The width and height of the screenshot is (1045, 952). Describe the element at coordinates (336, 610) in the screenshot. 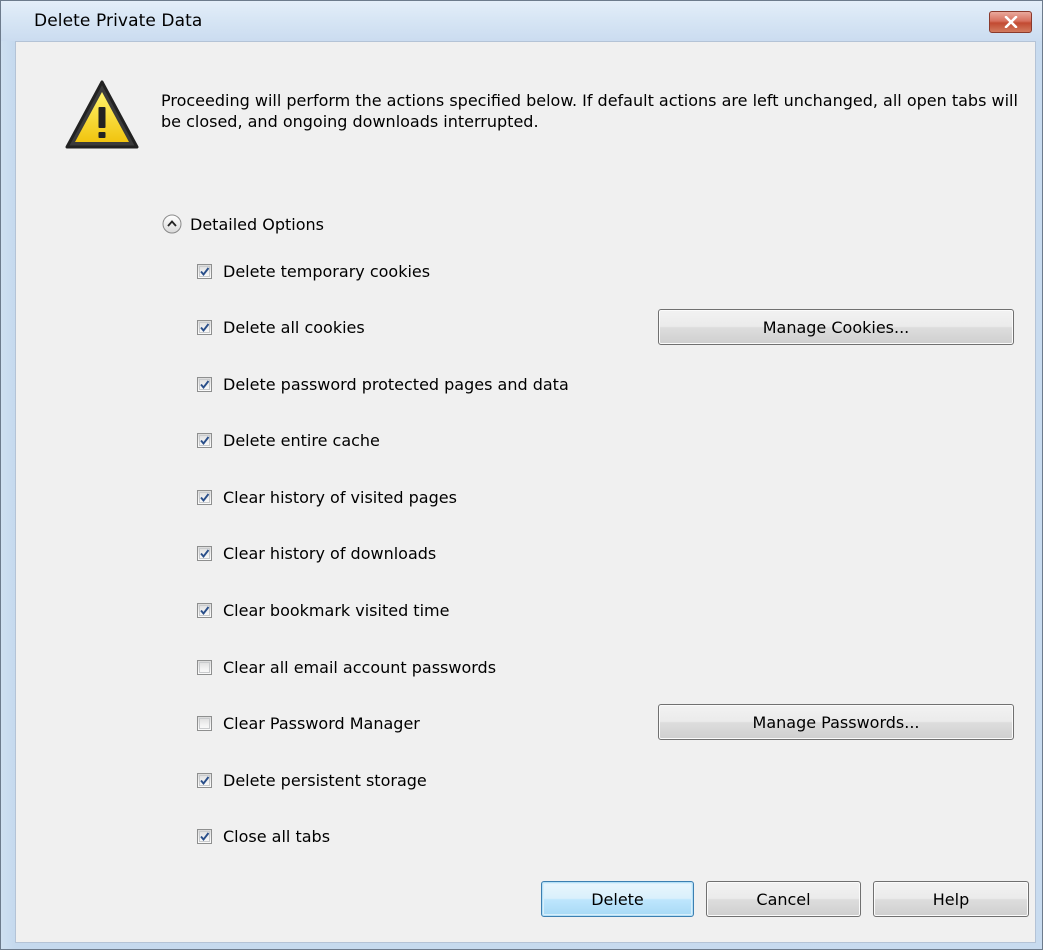

I see `option-label: Clear bookmark visited time` at that location.